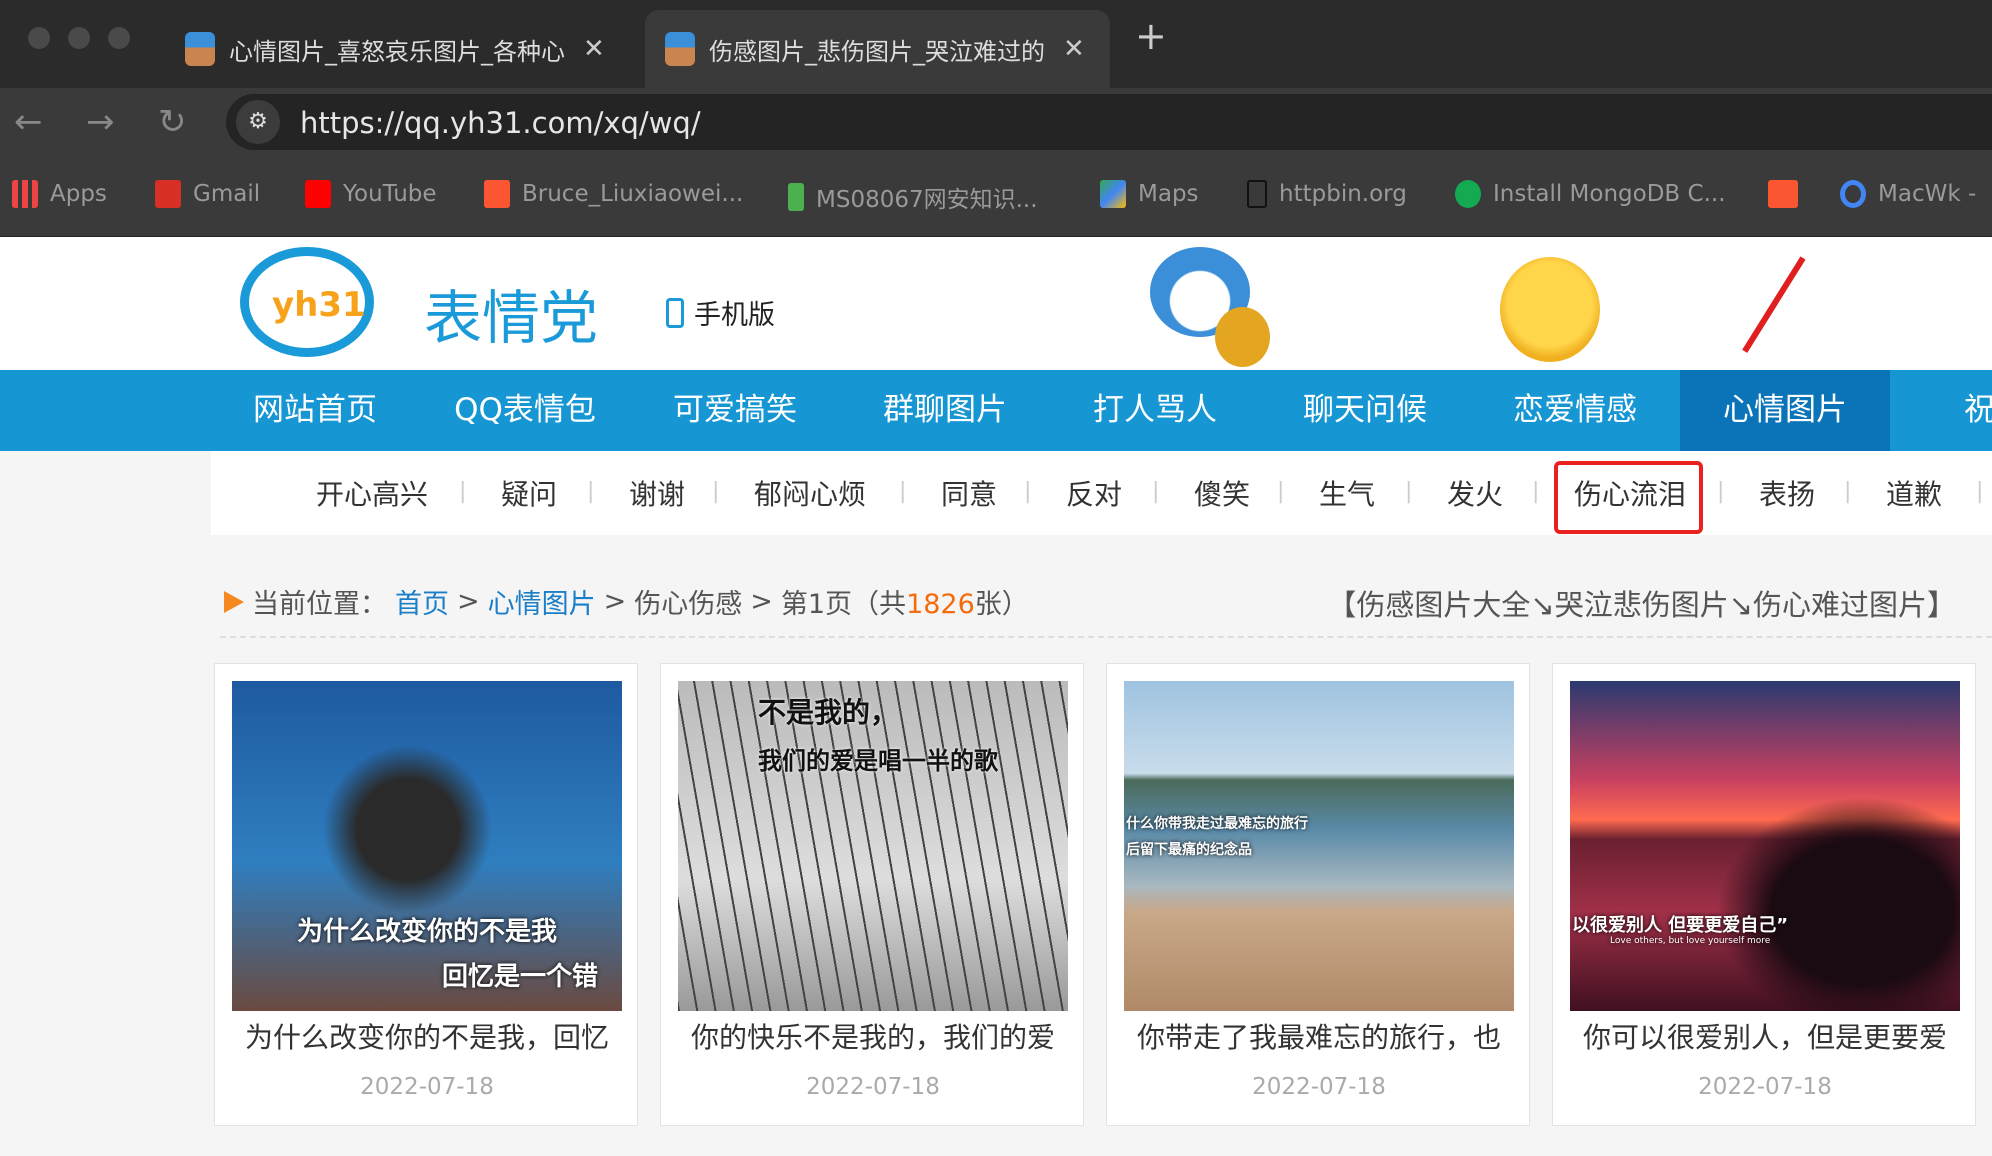  What do you see at coordinates (1327, 194) in the screenshot?
I see `bookmark-httpbin: httpbin.org` at bounding box center [1327, 194].